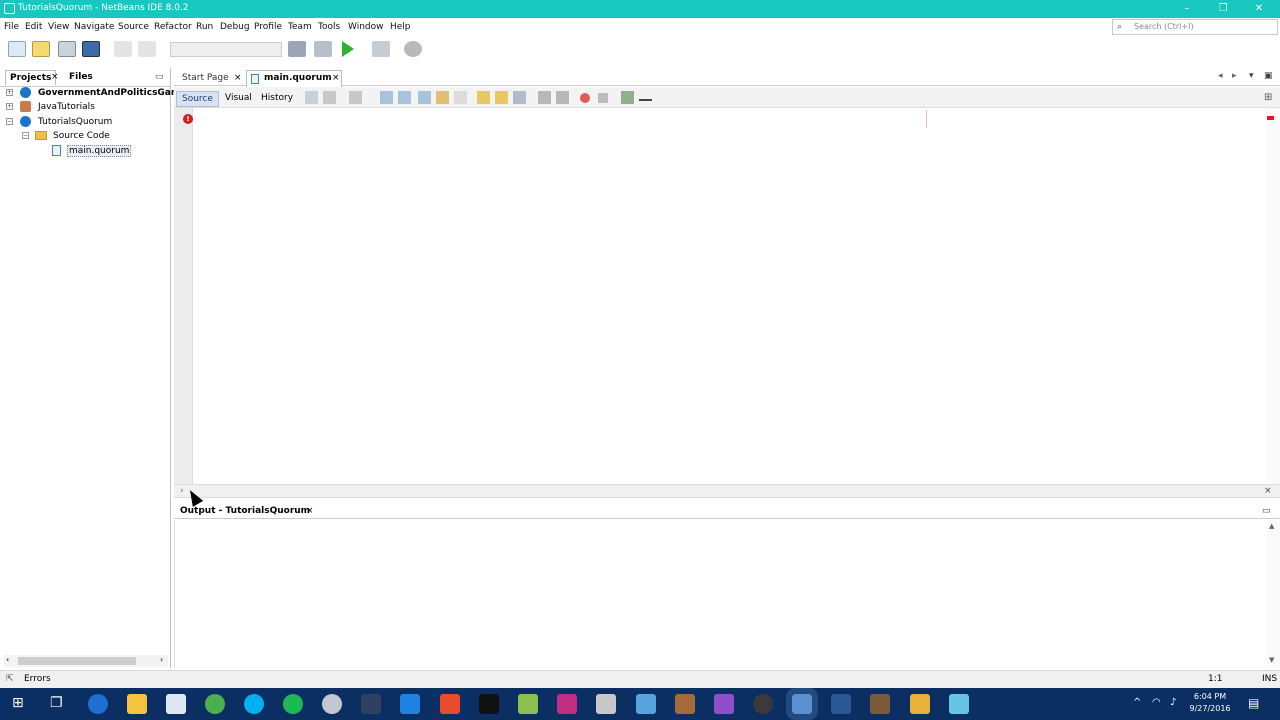 The image size is (1280, 720). Describe the element at coordinates (1268, 76) in the screenshot. I see `maximize-window-icon: ▣` at that location.